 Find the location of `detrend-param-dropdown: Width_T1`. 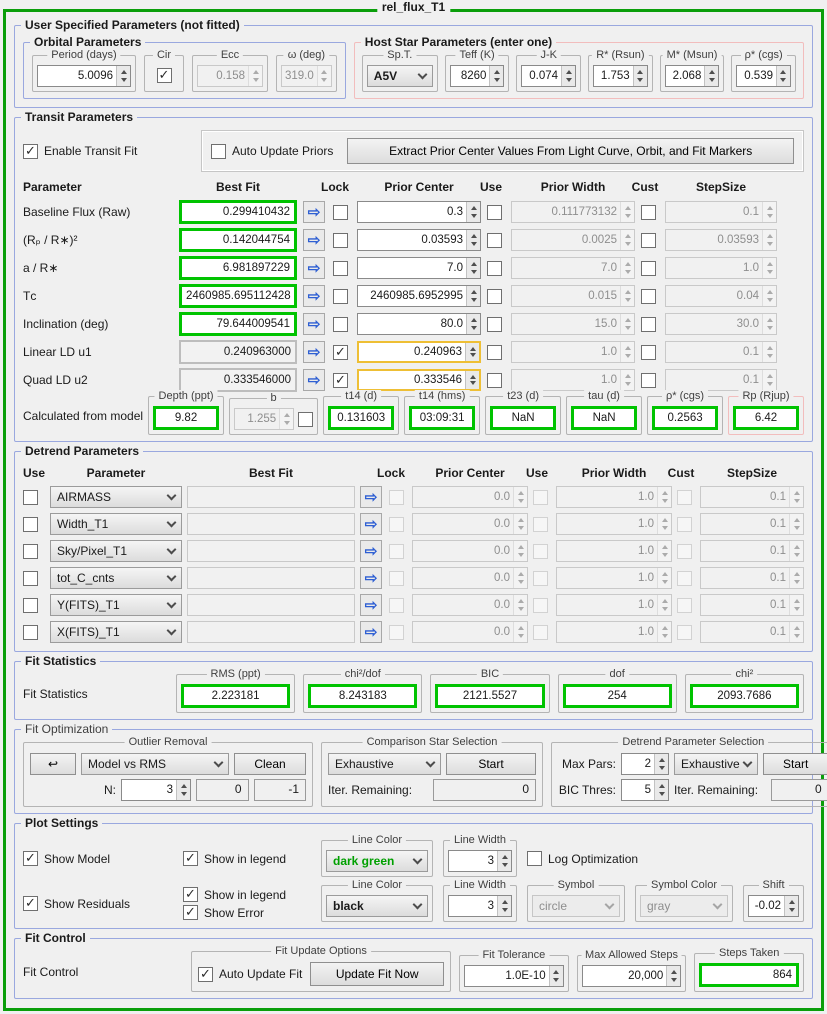

detrend-param-dropdown: Width_T1 is located at coordinates (116, 524).